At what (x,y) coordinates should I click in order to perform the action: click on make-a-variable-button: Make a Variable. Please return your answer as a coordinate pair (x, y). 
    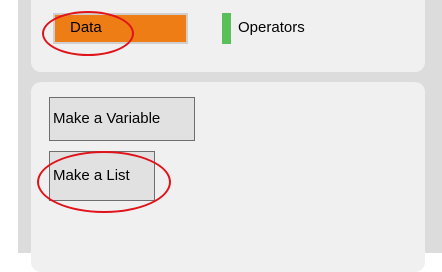
    Looking at the image, I should click on (122, 119).